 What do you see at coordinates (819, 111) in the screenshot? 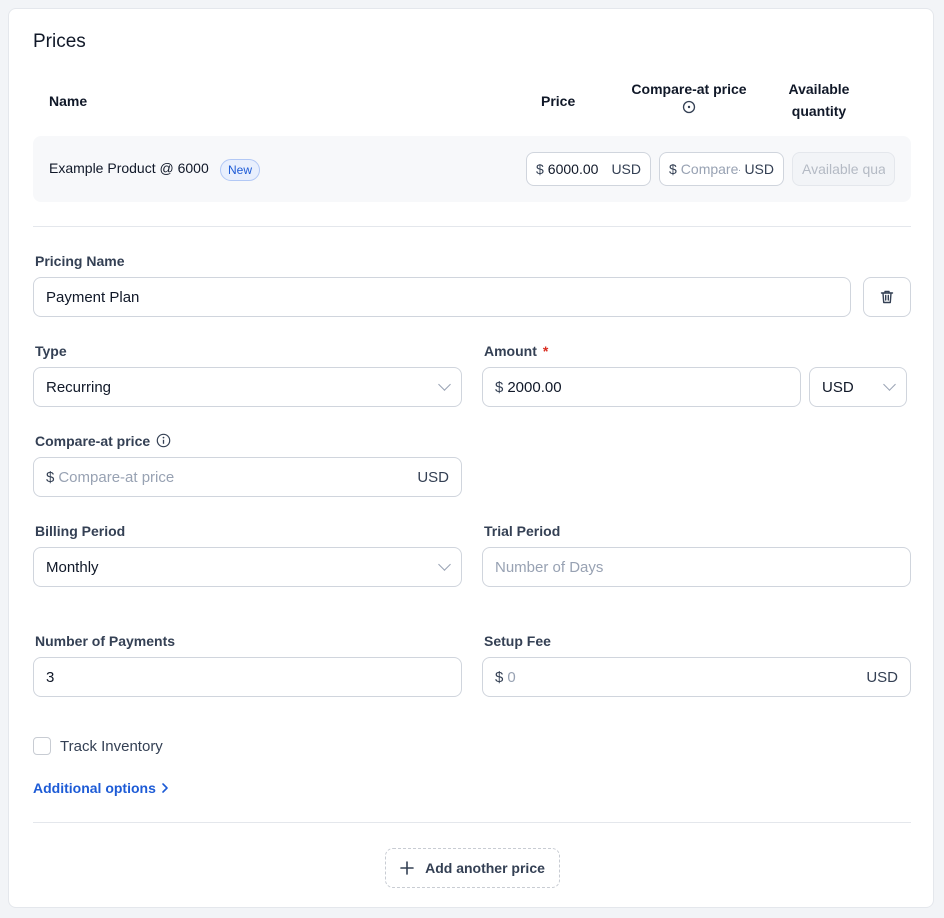
I see `column-header-available-line2: quantity` at bounding box center [819, 111].